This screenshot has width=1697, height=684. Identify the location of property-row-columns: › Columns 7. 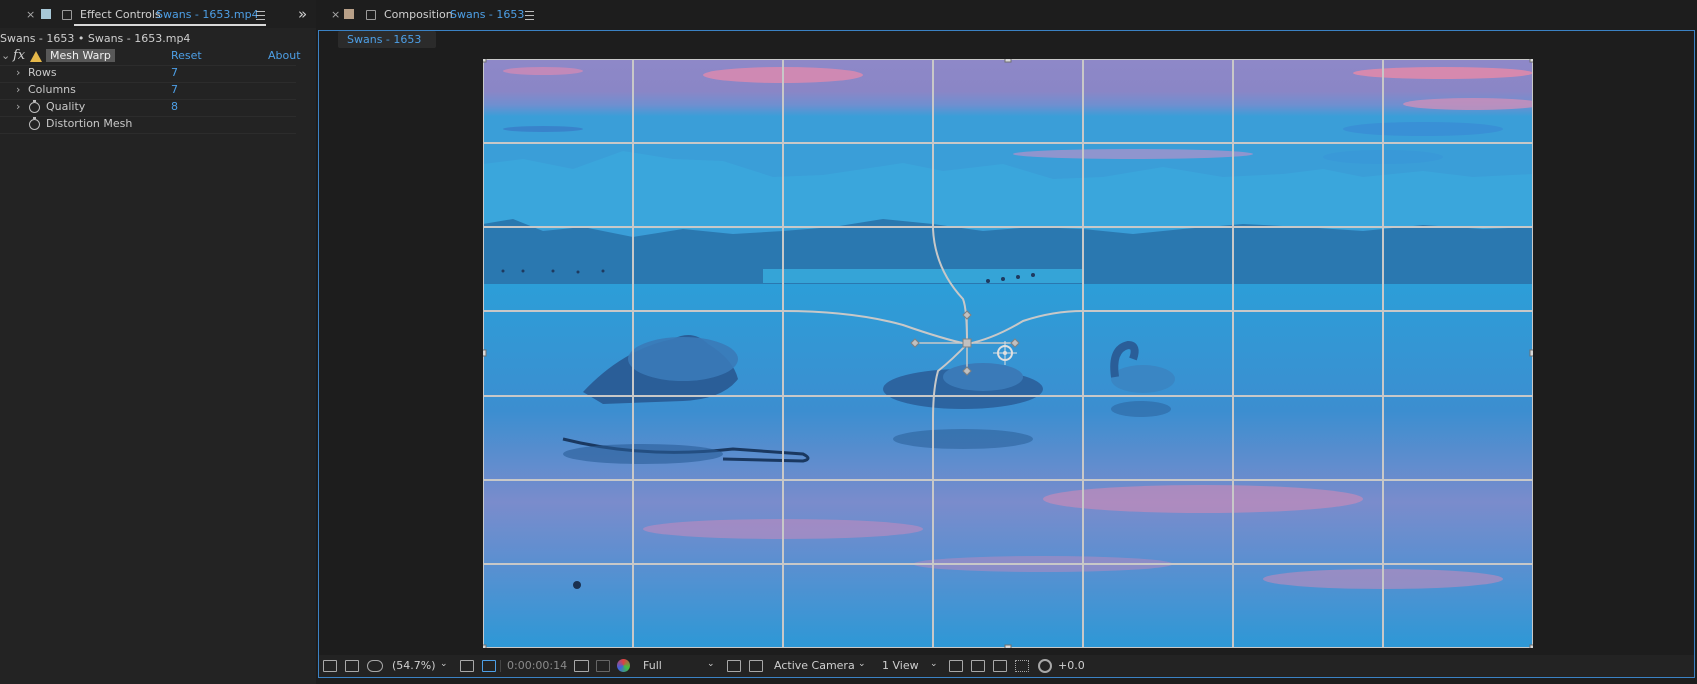
(148, 91).